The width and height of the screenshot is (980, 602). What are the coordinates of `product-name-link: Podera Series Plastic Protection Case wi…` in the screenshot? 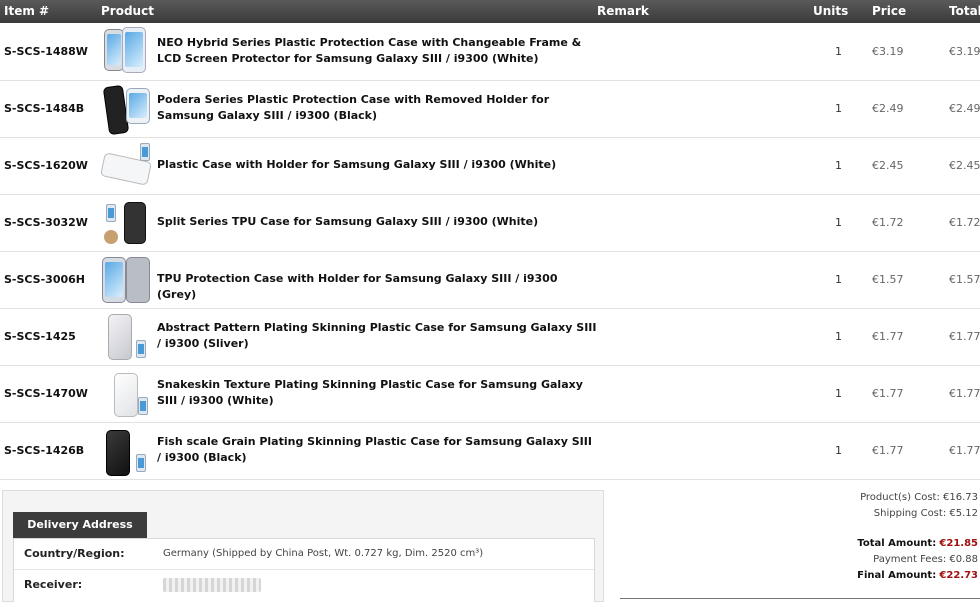 It's located at (377, 108).